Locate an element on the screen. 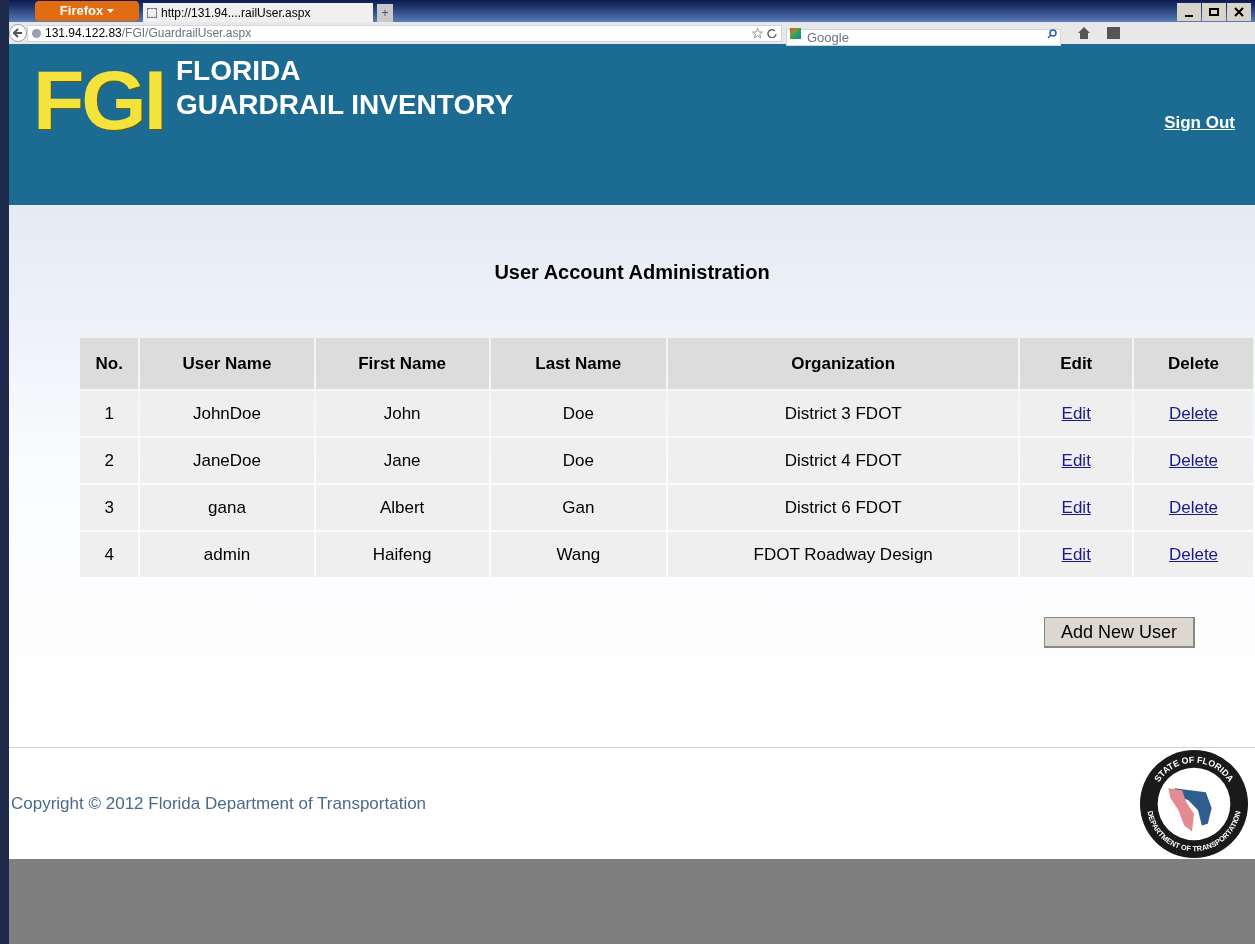 The image size is (1255, 944). site-title-line: FLORIDA is located at coordinates (239, 71).